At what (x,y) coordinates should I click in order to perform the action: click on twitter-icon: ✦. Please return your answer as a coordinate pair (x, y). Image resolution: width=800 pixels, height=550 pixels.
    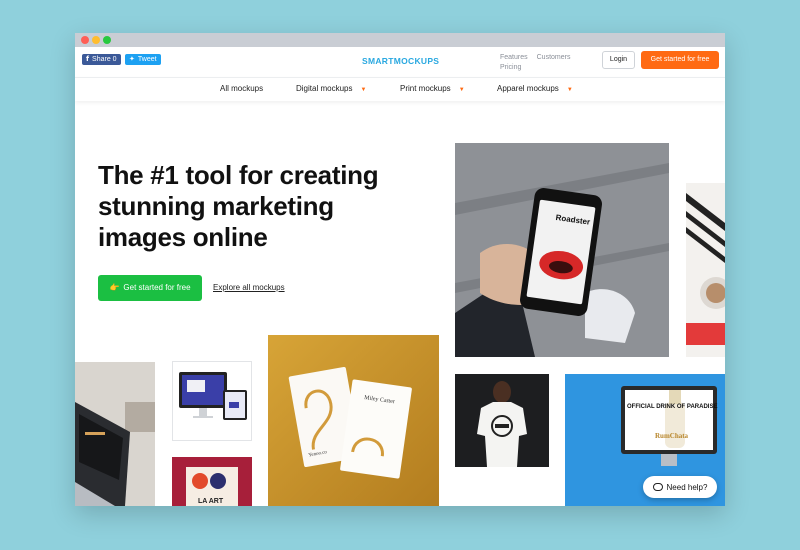
    Looking at the image, I should click on (132, 59).